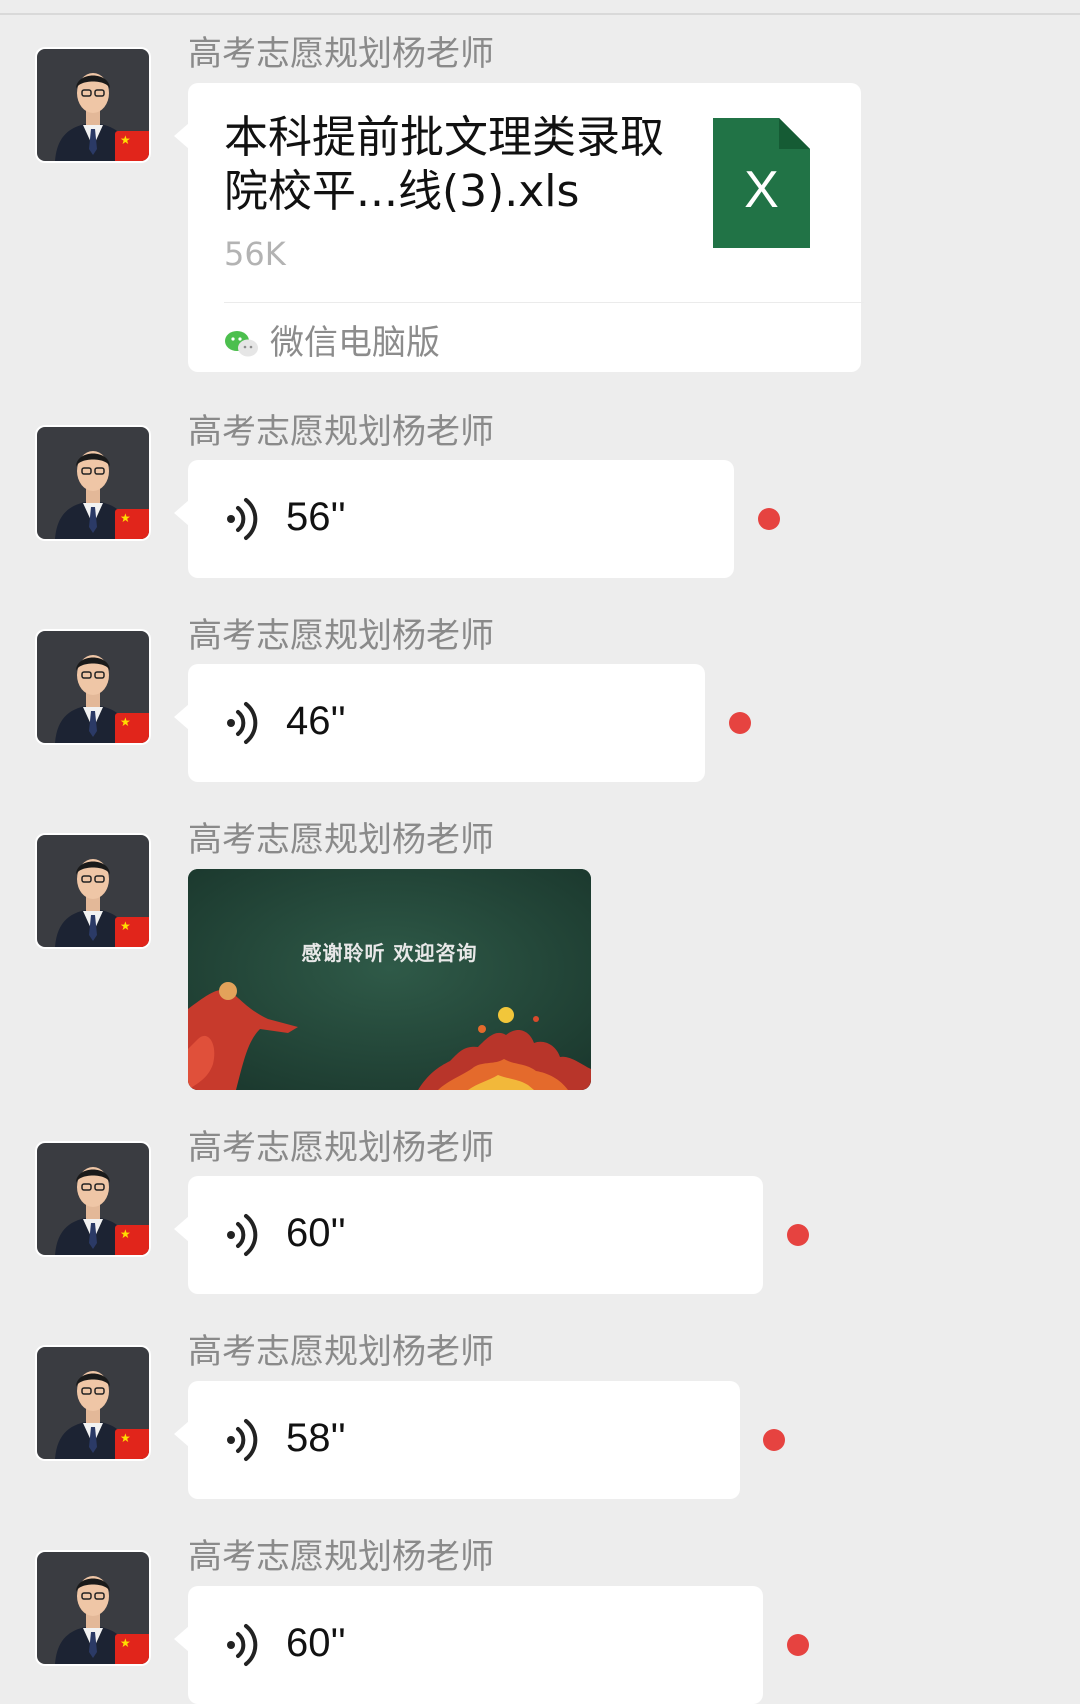  I want to click on voice-message-bubble: 46'', so click(439, 723).